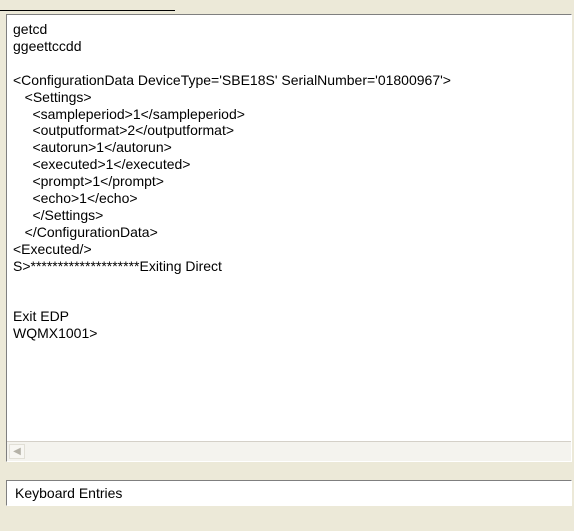 The height and width of the screenshot is (531, 574). What do you see at coordinates (41, 316) in the screenshot?
I see `terminal-line: Exit EDP` at bounding box center [41, 316].